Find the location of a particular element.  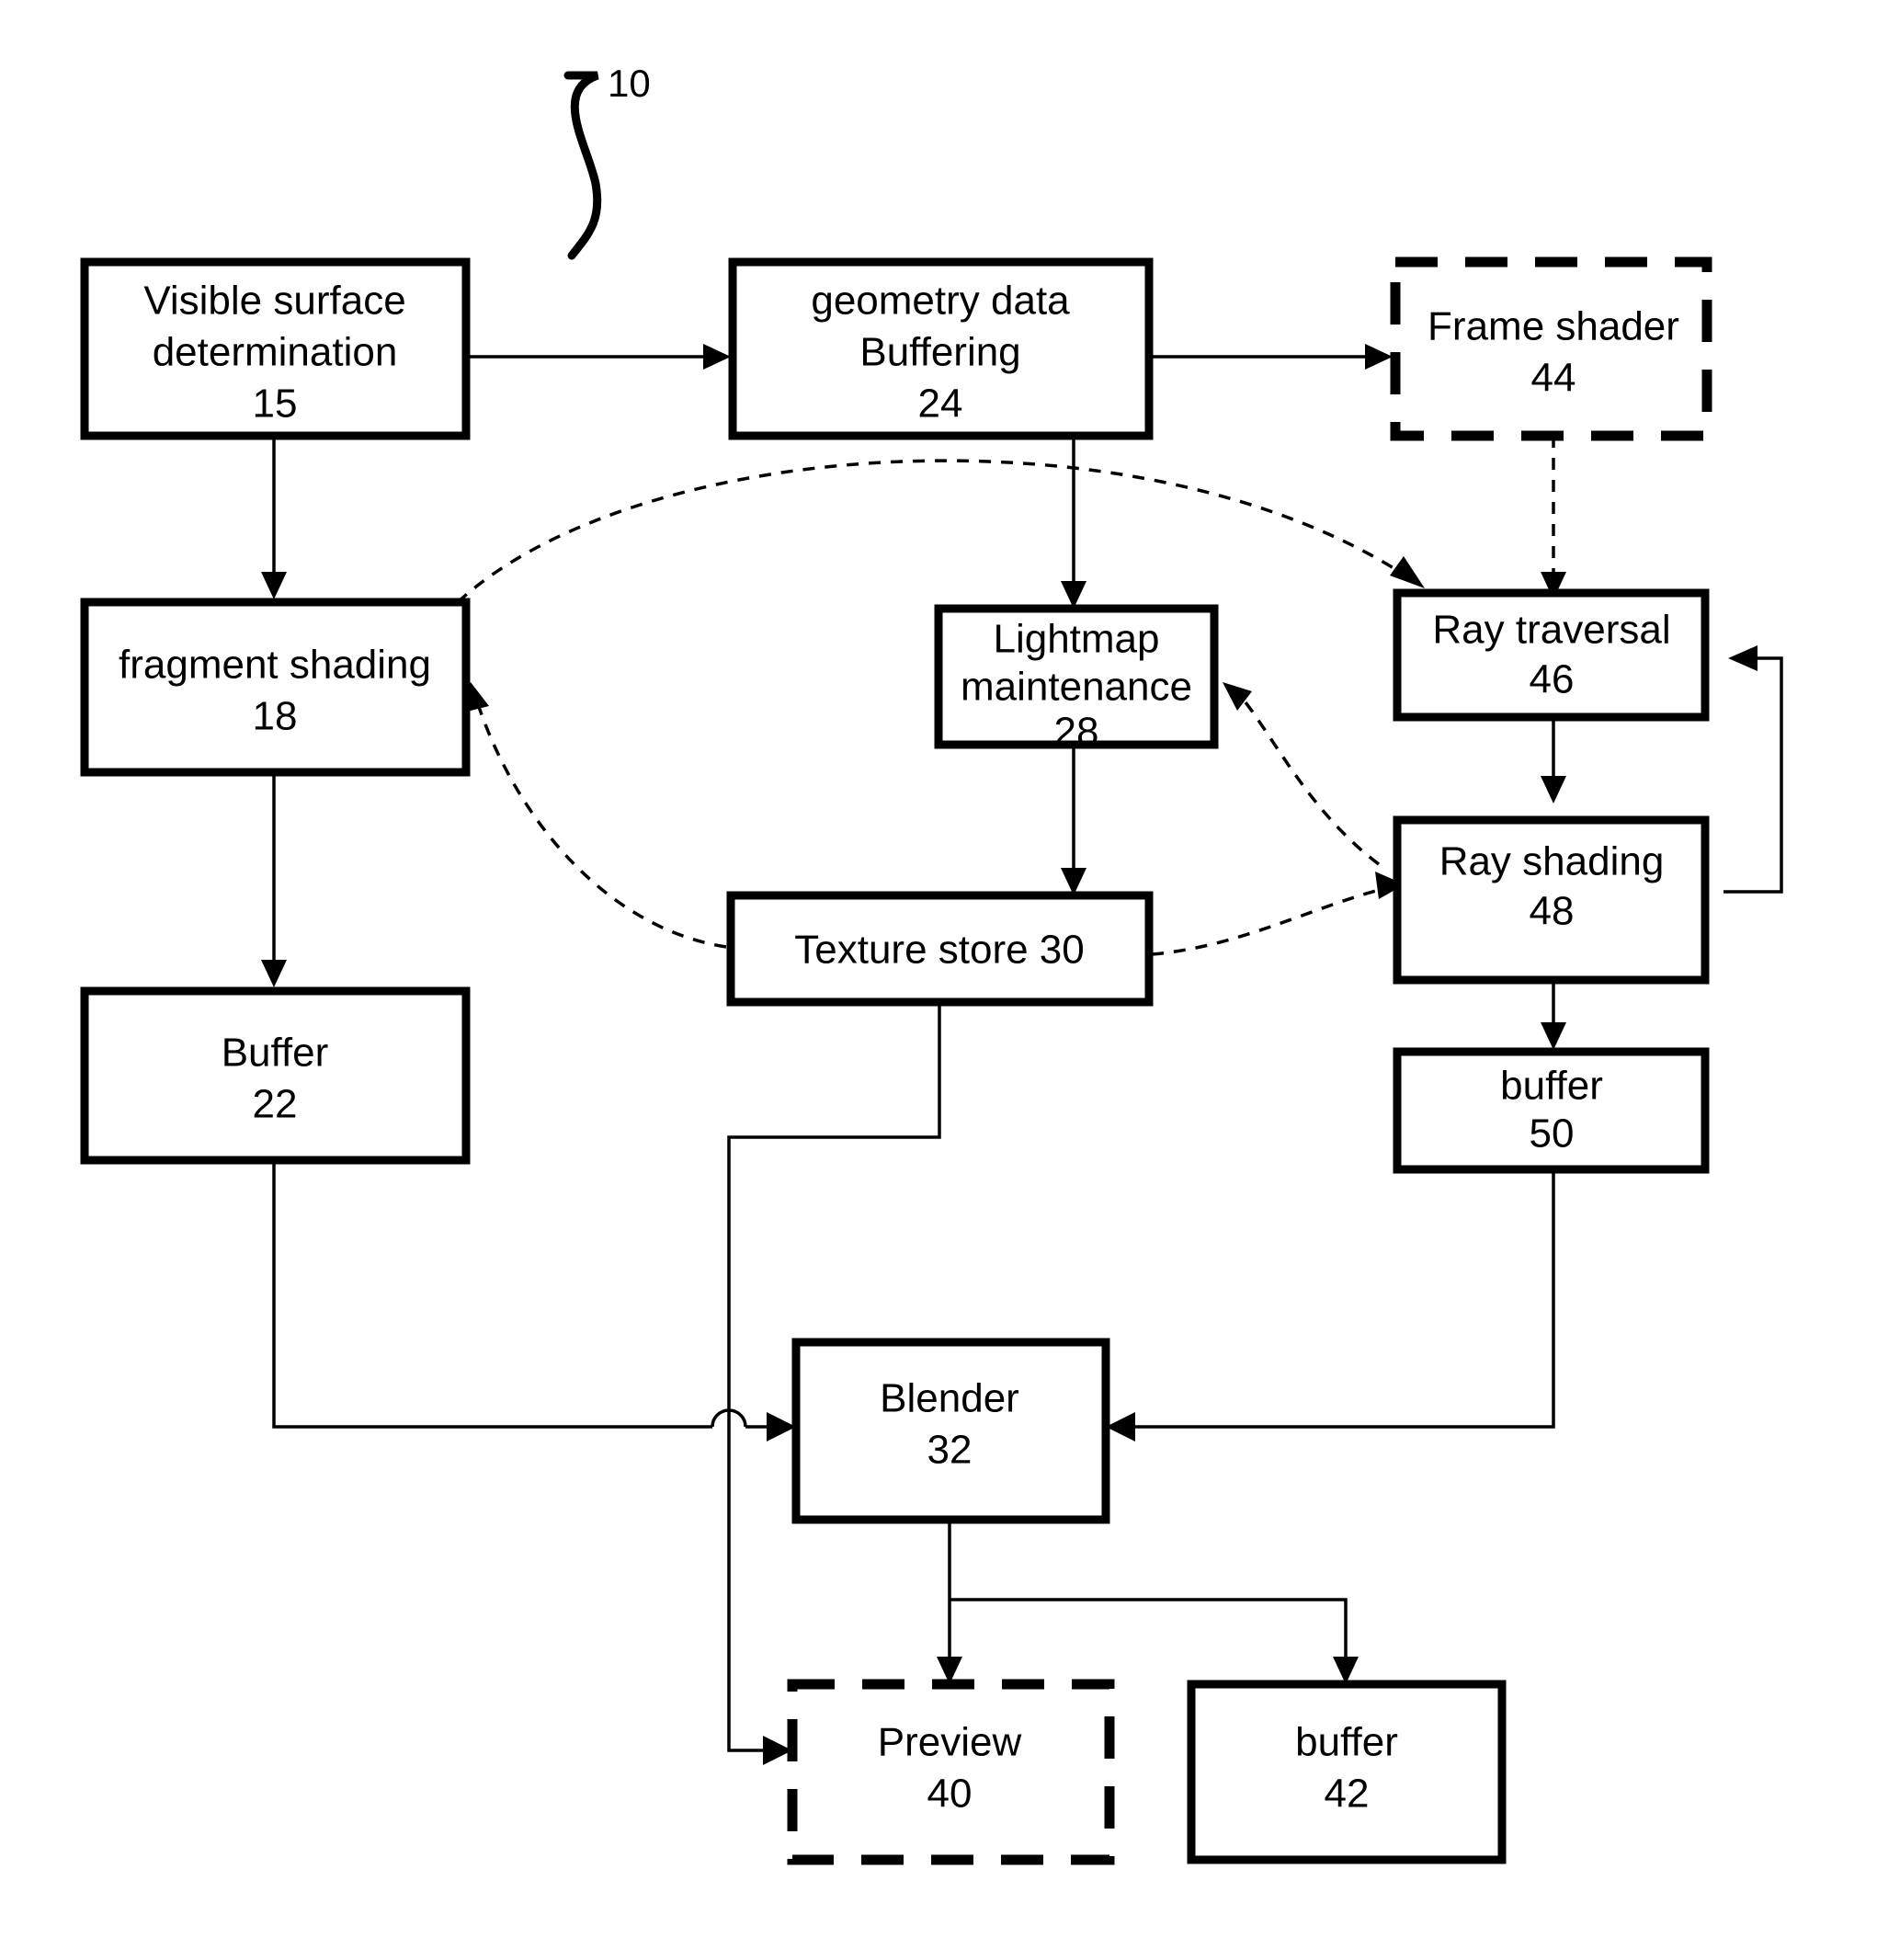

edge-fragment-shading-to-buffer22 is located at coordinates (274, 879).